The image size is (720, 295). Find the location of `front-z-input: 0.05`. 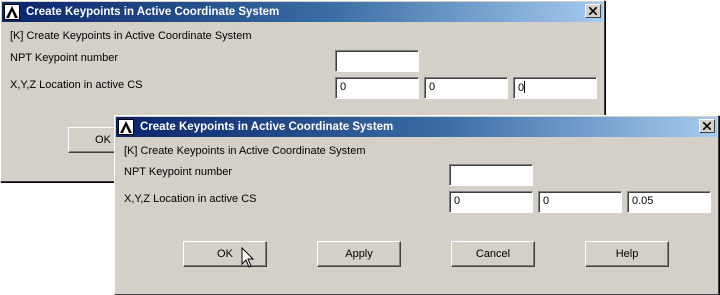

front-z-input: 0.05 is located at coordinates (669, 202).